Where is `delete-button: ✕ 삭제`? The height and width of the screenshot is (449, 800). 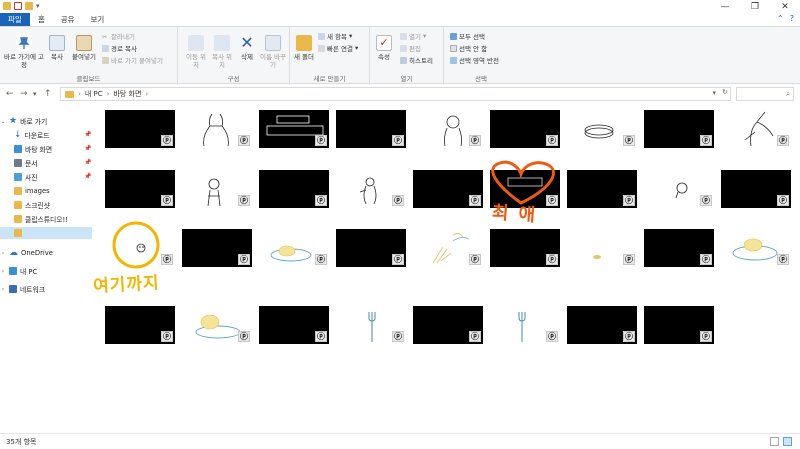 delete-button: ✕ 삭제 is located at coordinates (247, 48).